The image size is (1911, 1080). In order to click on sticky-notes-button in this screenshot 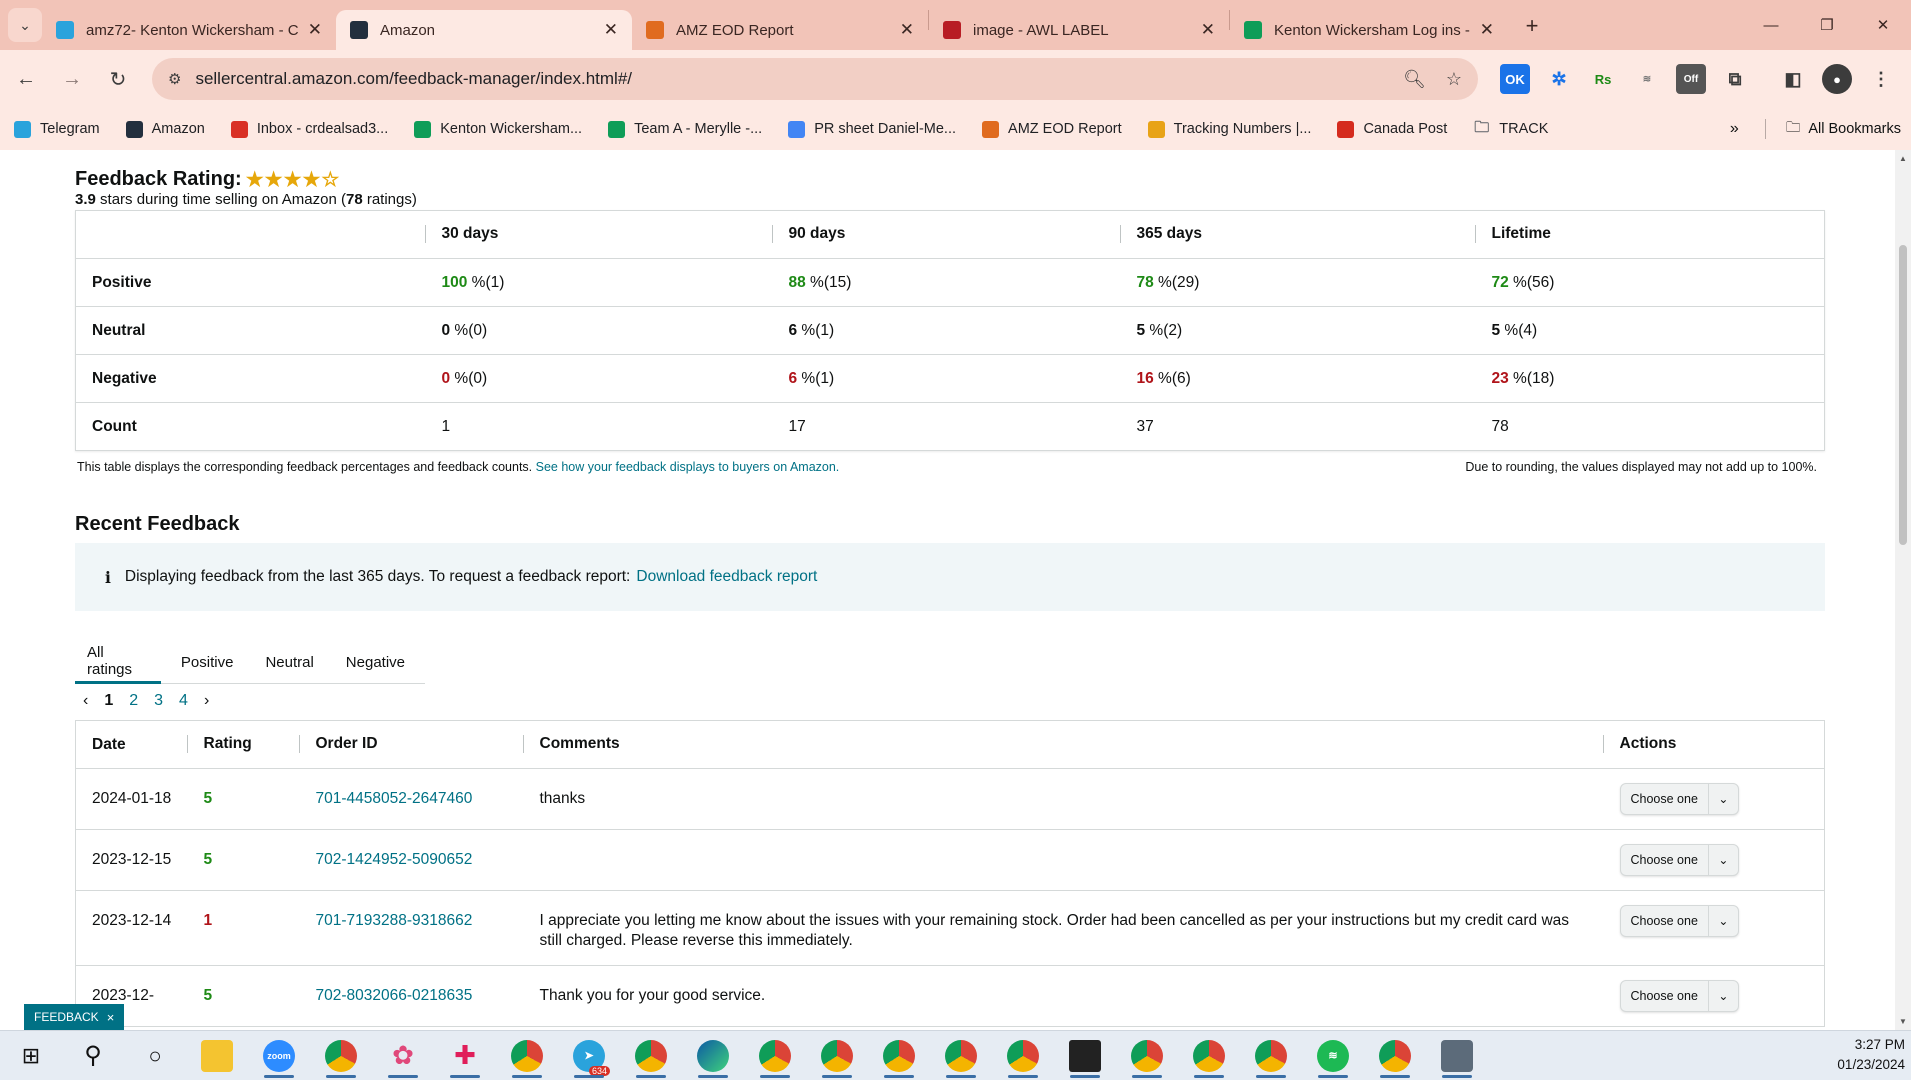, I will do `click(1085, 1056)`.